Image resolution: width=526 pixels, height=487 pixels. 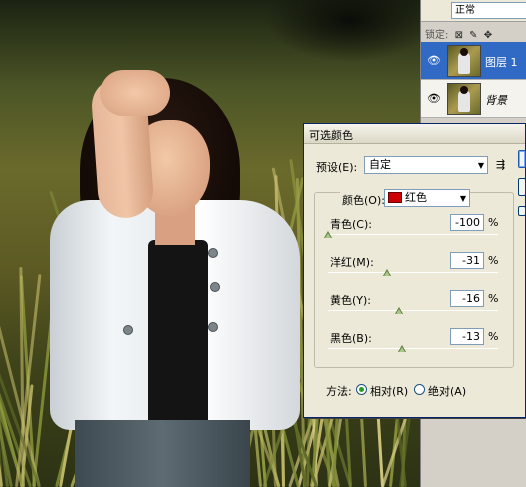 I want to click on slider-value-input: -13, so click(x=467, y=336).